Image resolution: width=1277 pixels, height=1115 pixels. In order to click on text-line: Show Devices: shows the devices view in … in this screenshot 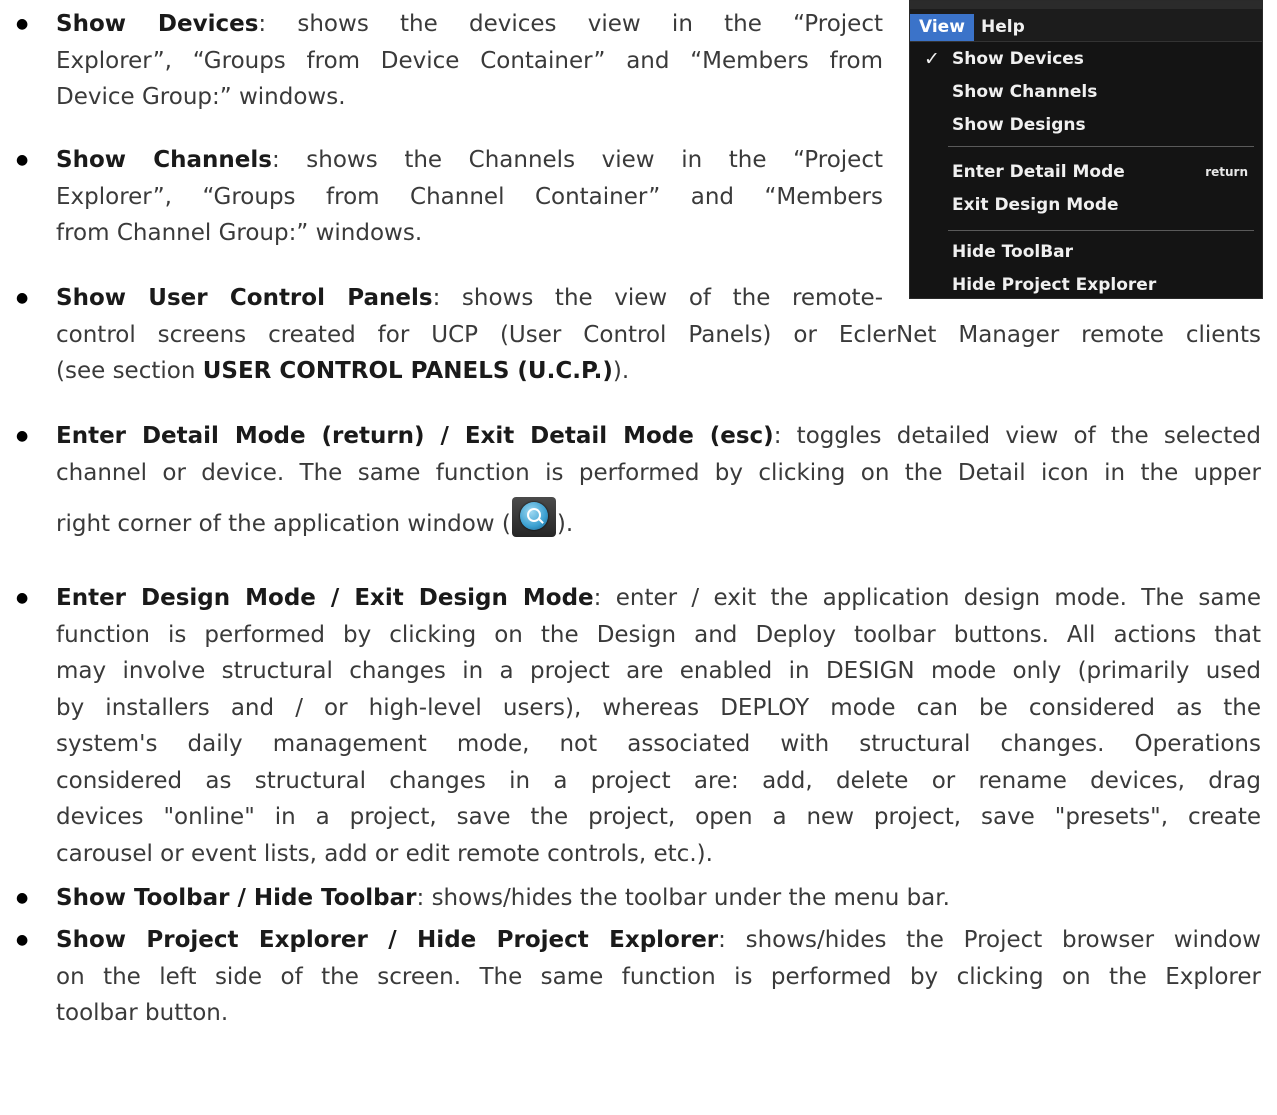, I will do `click(469, 24)`.